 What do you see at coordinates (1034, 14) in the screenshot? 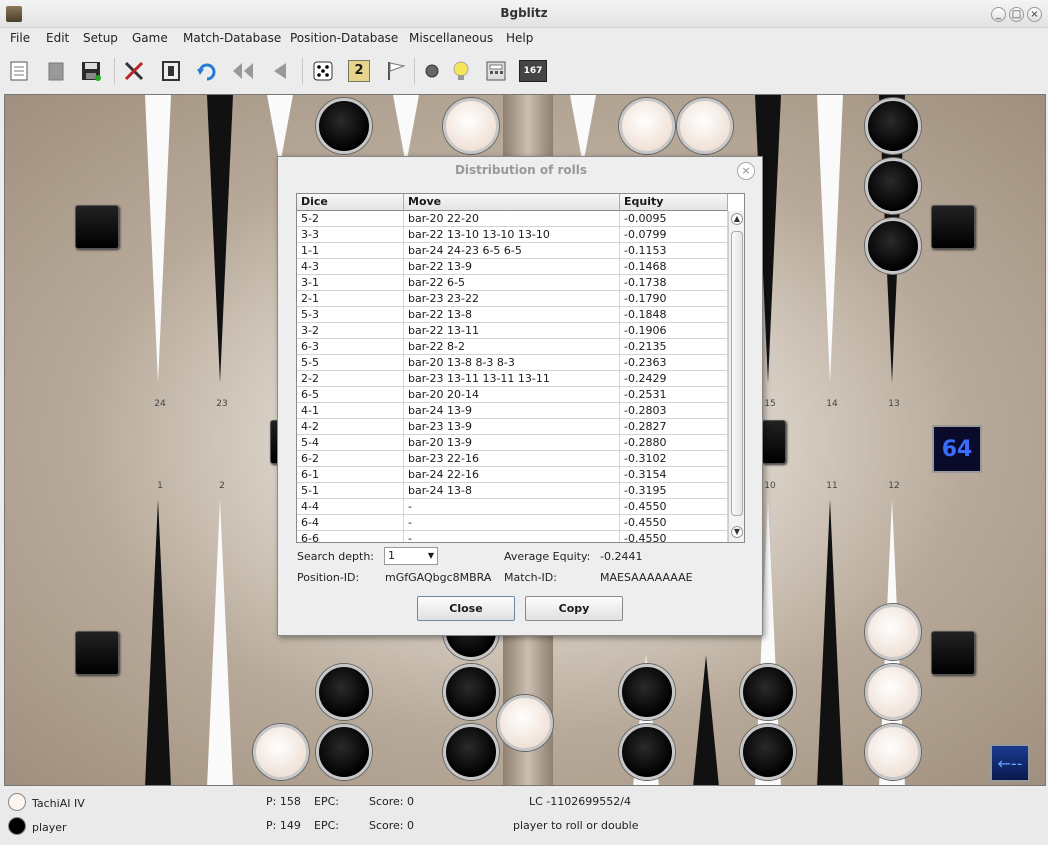
I see `close-window-button: ×` at bounding box center [1034, 14].